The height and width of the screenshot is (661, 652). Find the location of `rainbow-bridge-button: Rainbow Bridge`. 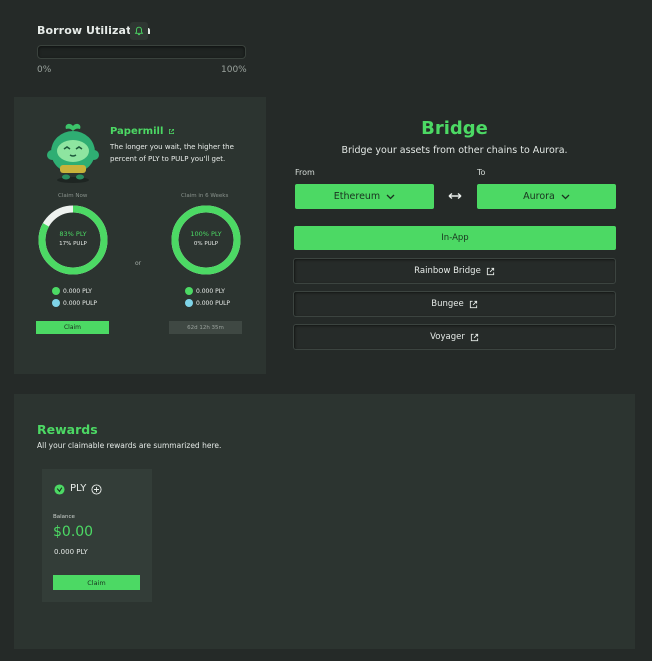

rainbow-bridge-button: Rainbow Bridge is located at coordinates (454, 271).